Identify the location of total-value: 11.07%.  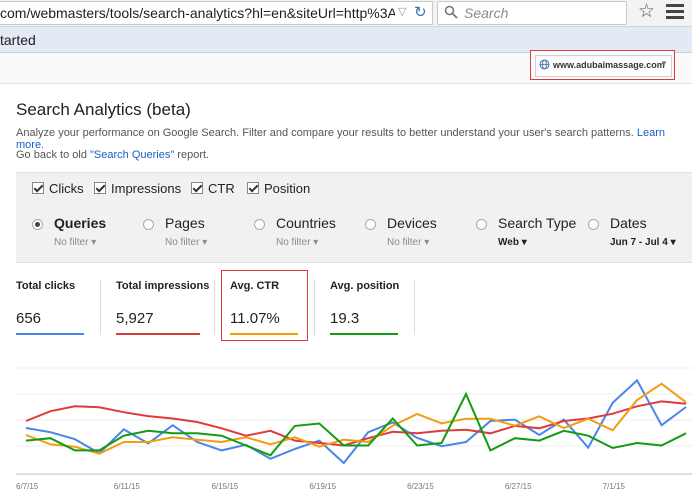
(255, 318).